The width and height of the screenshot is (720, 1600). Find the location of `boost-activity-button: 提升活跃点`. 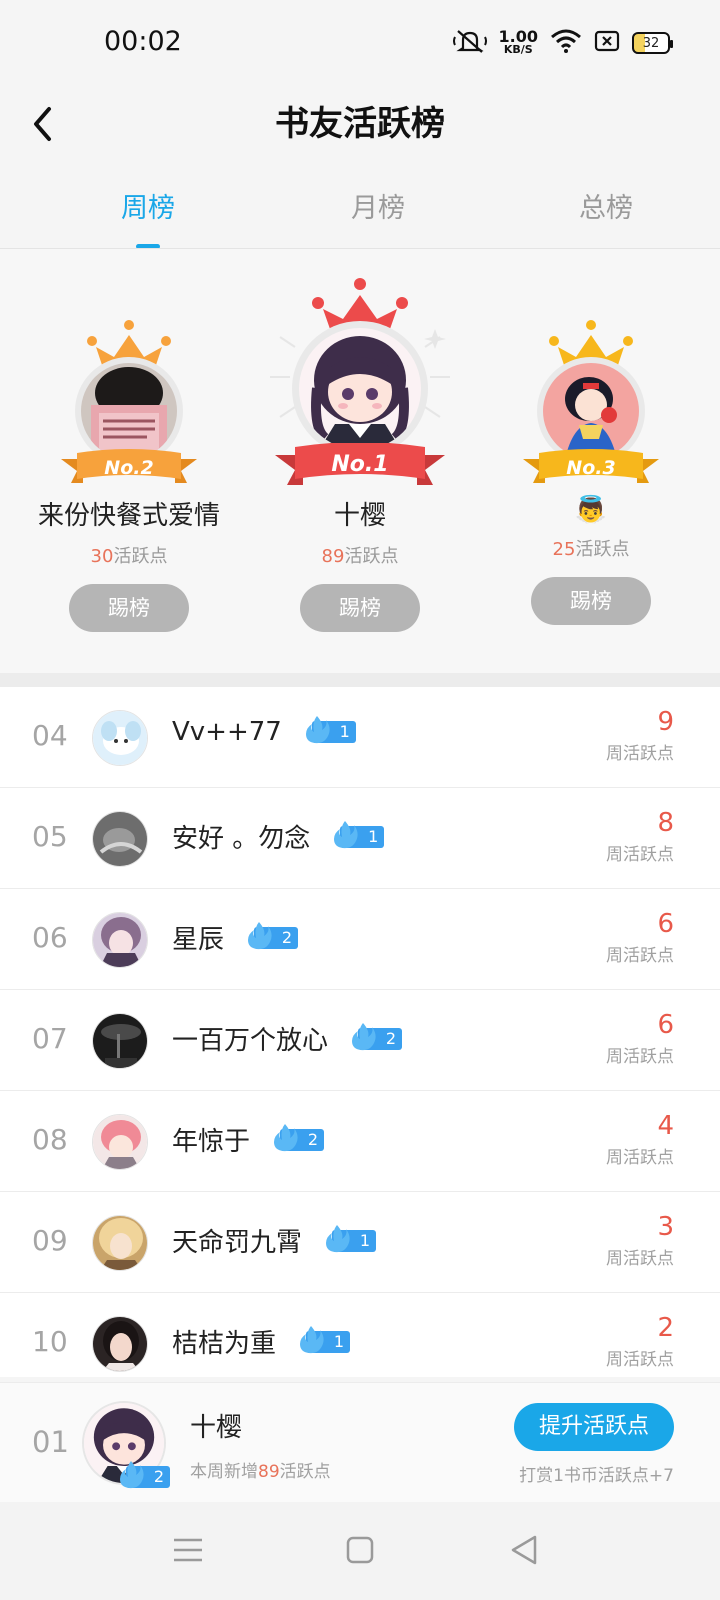

boost-activity-button: 提升活跃点 is located at coordinates (594, 1427).